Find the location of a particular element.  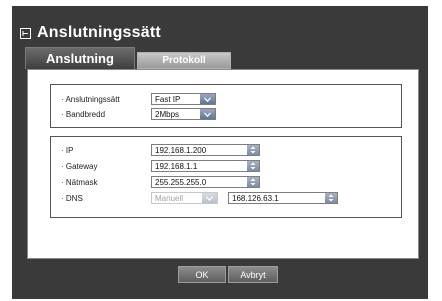

ip-value: 192.168.1.200 is located at coordinates (181, 150).